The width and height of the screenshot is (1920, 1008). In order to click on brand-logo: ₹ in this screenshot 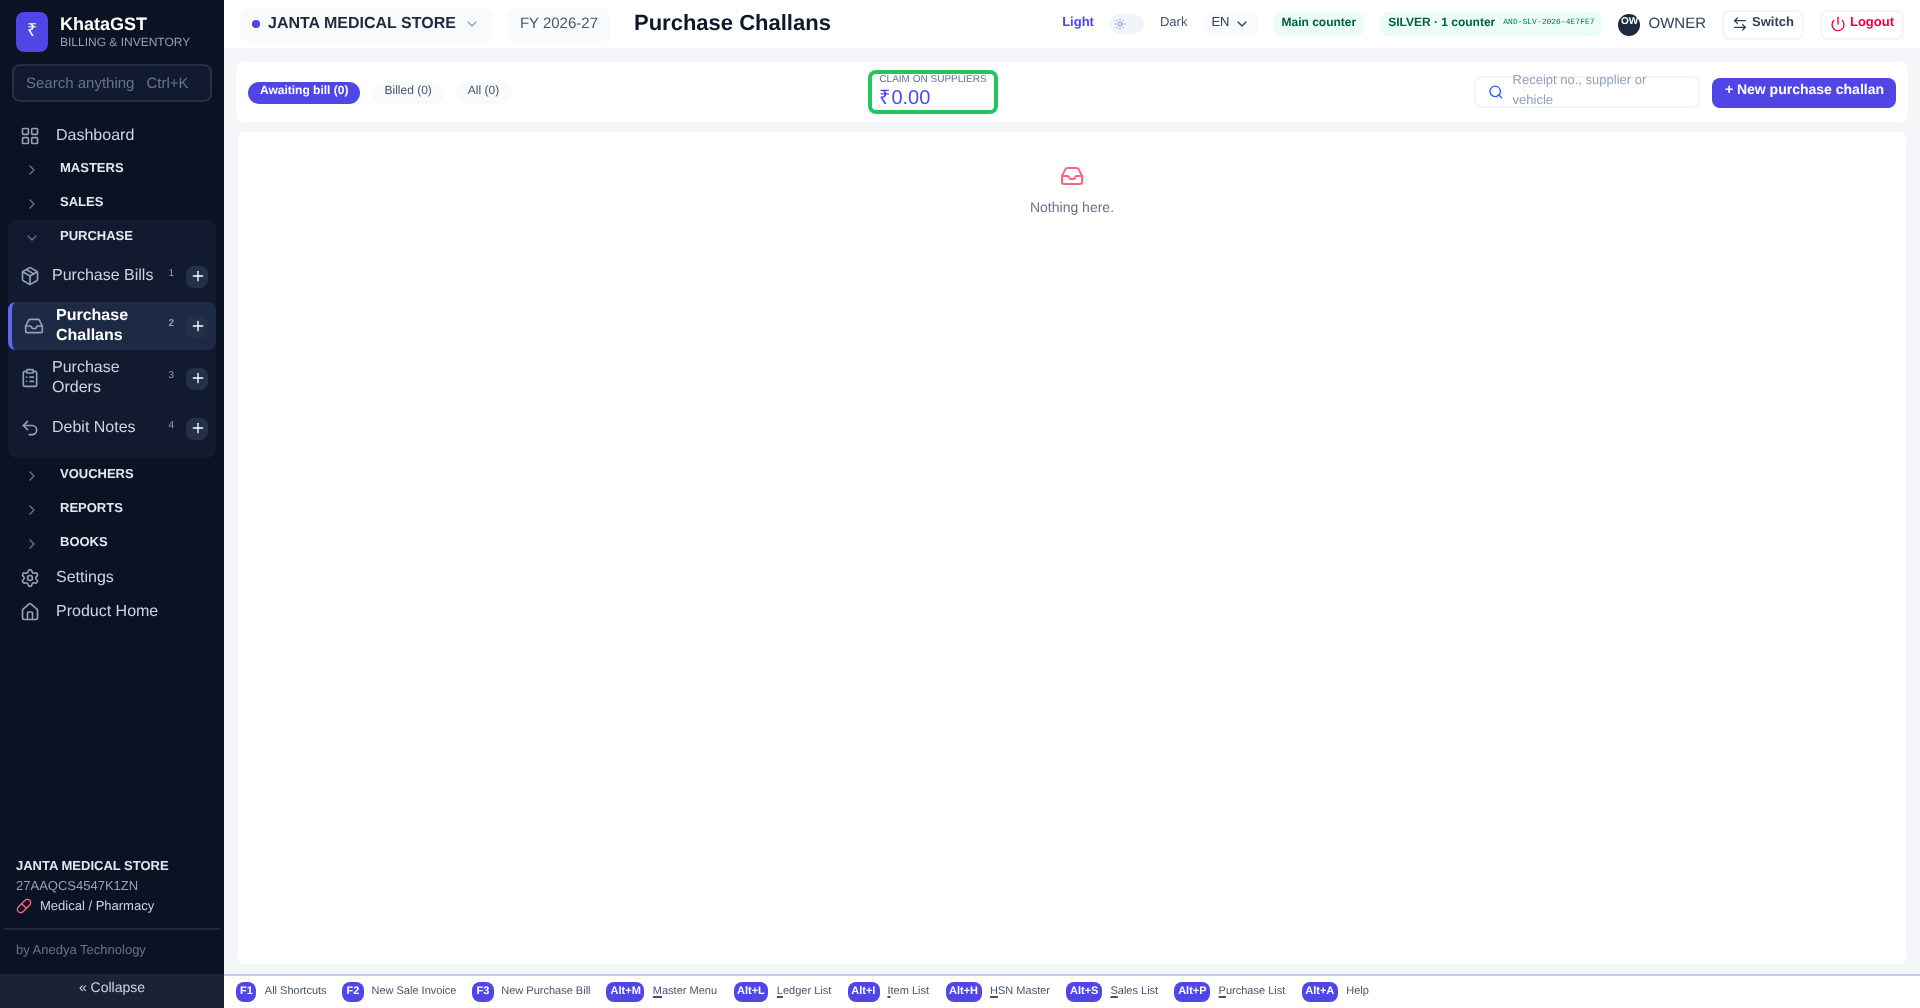, I will do `click(32, 32)`.